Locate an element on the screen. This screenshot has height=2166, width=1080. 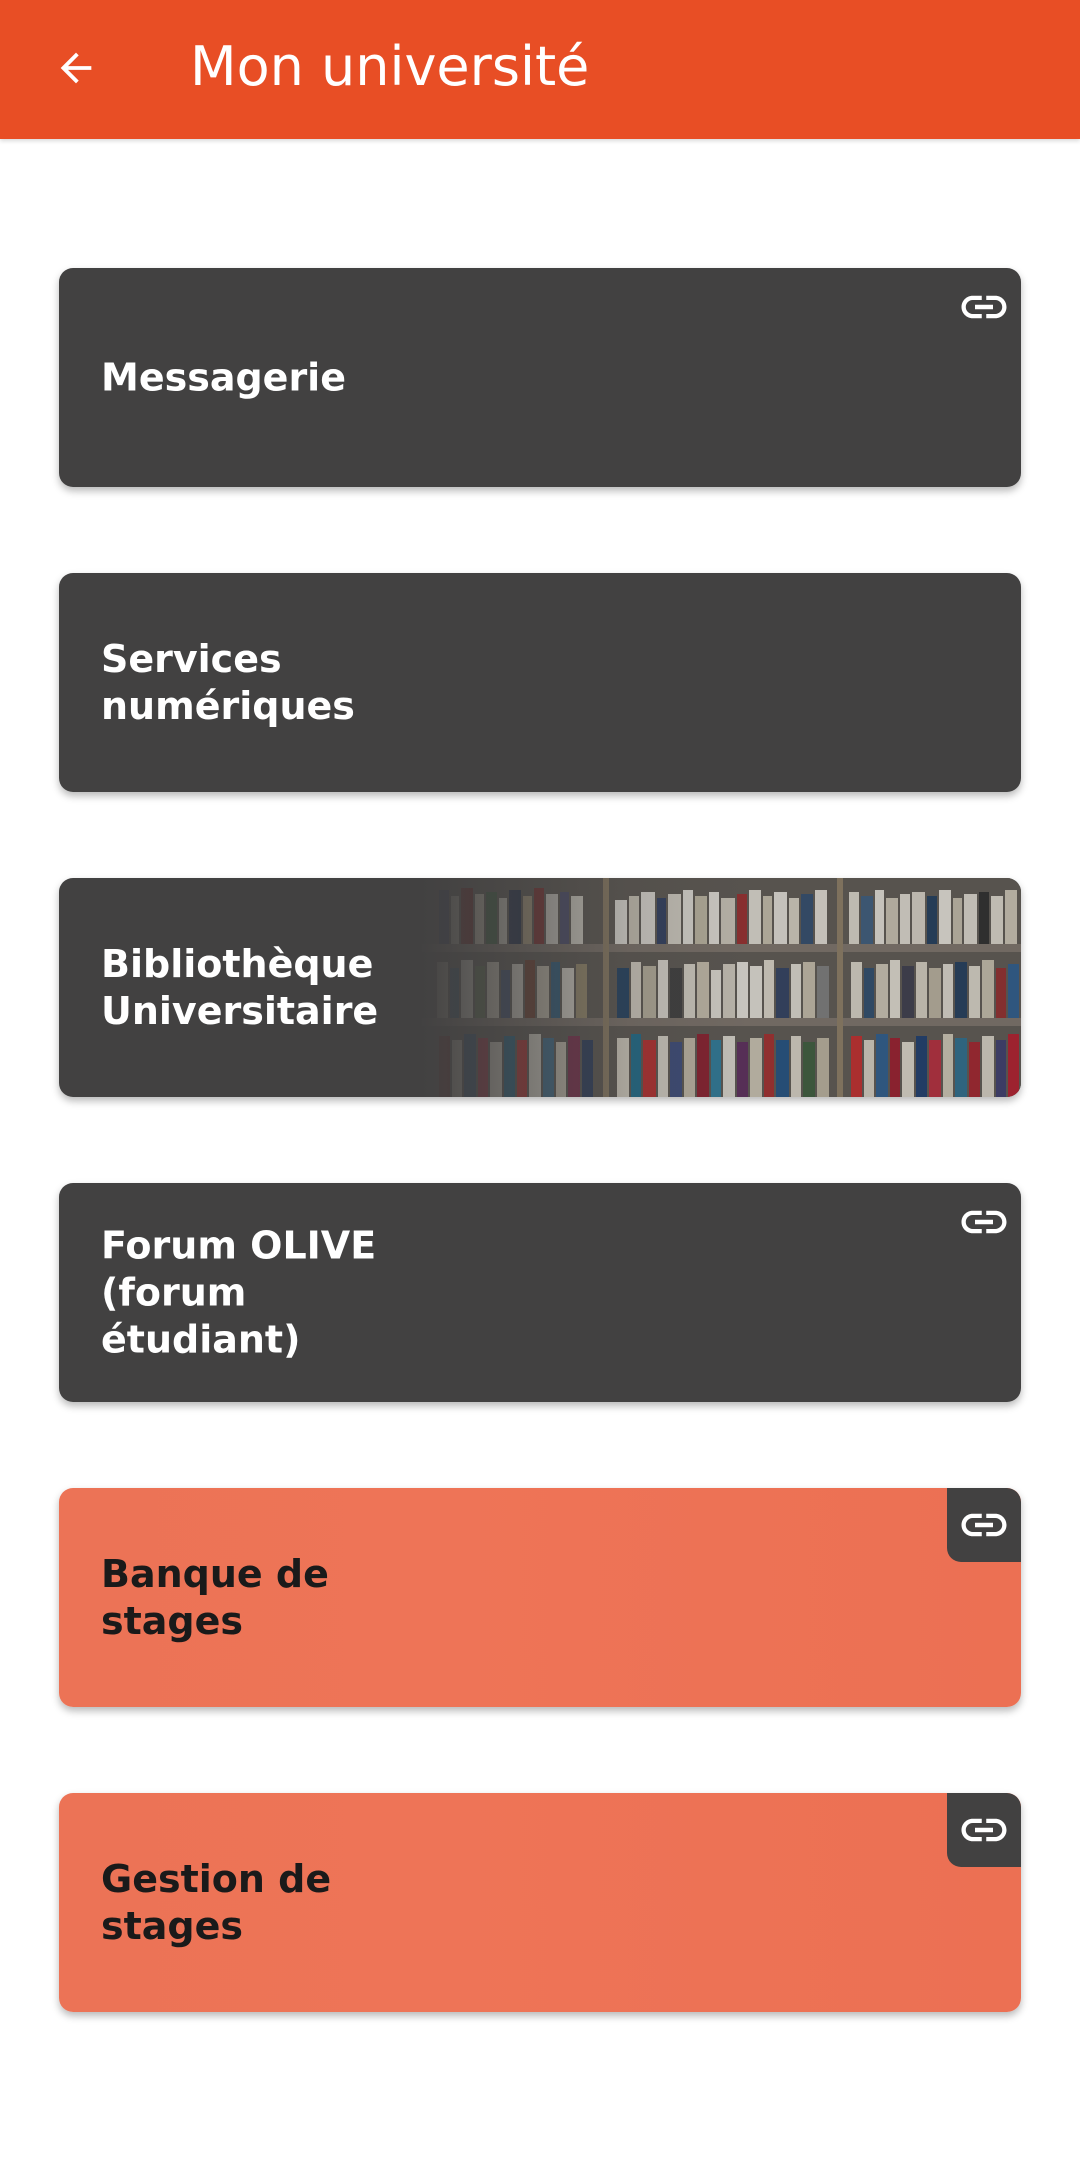
card-gestion-de-stages: Gestion de stages is located at coordinates (540, 1902).